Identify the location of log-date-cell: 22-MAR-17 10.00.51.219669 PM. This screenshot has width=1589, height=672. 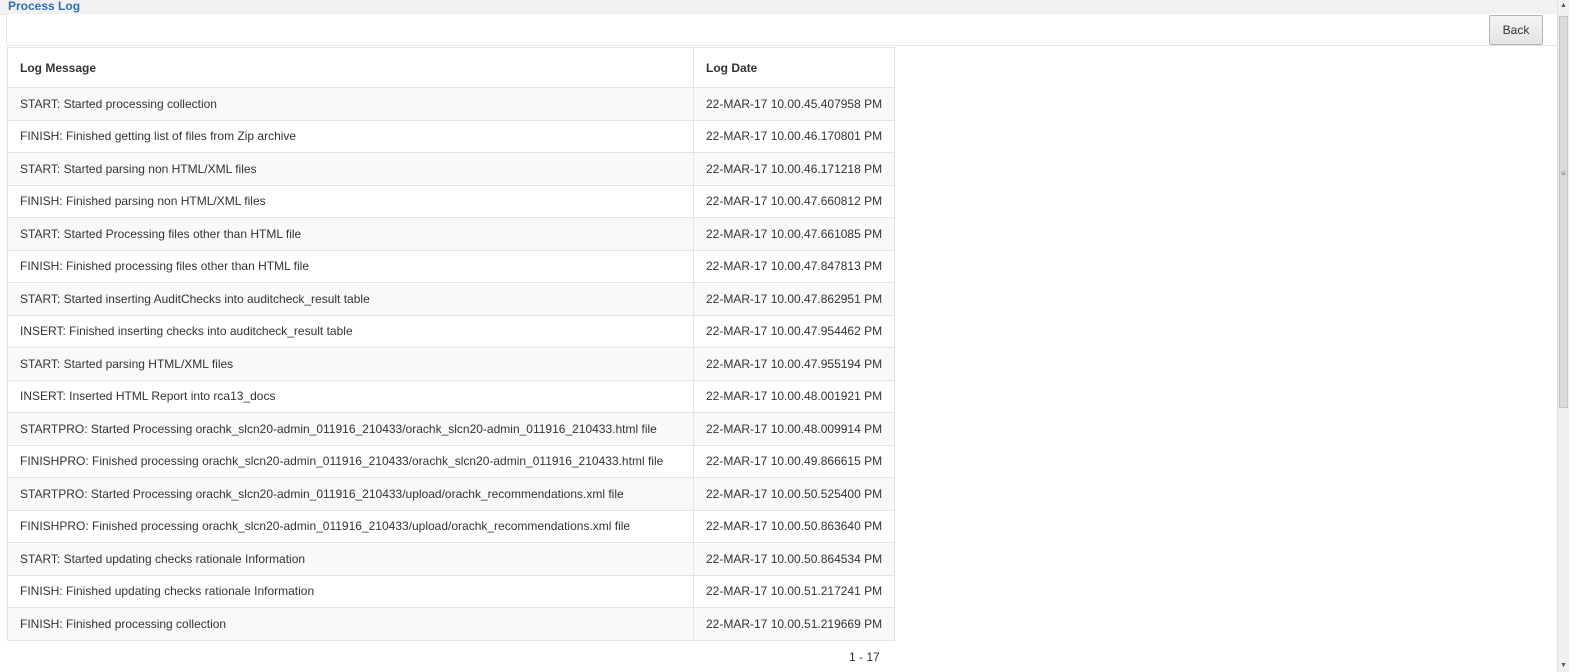
(794, 624).